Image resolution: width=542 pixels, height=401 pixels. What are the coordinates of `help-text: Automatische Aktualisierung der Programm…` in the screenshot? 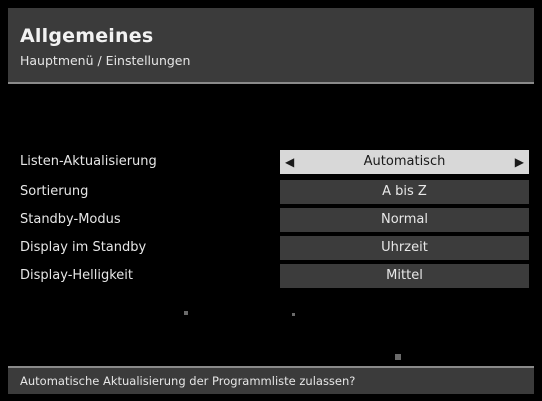 It's located at (188, 381).